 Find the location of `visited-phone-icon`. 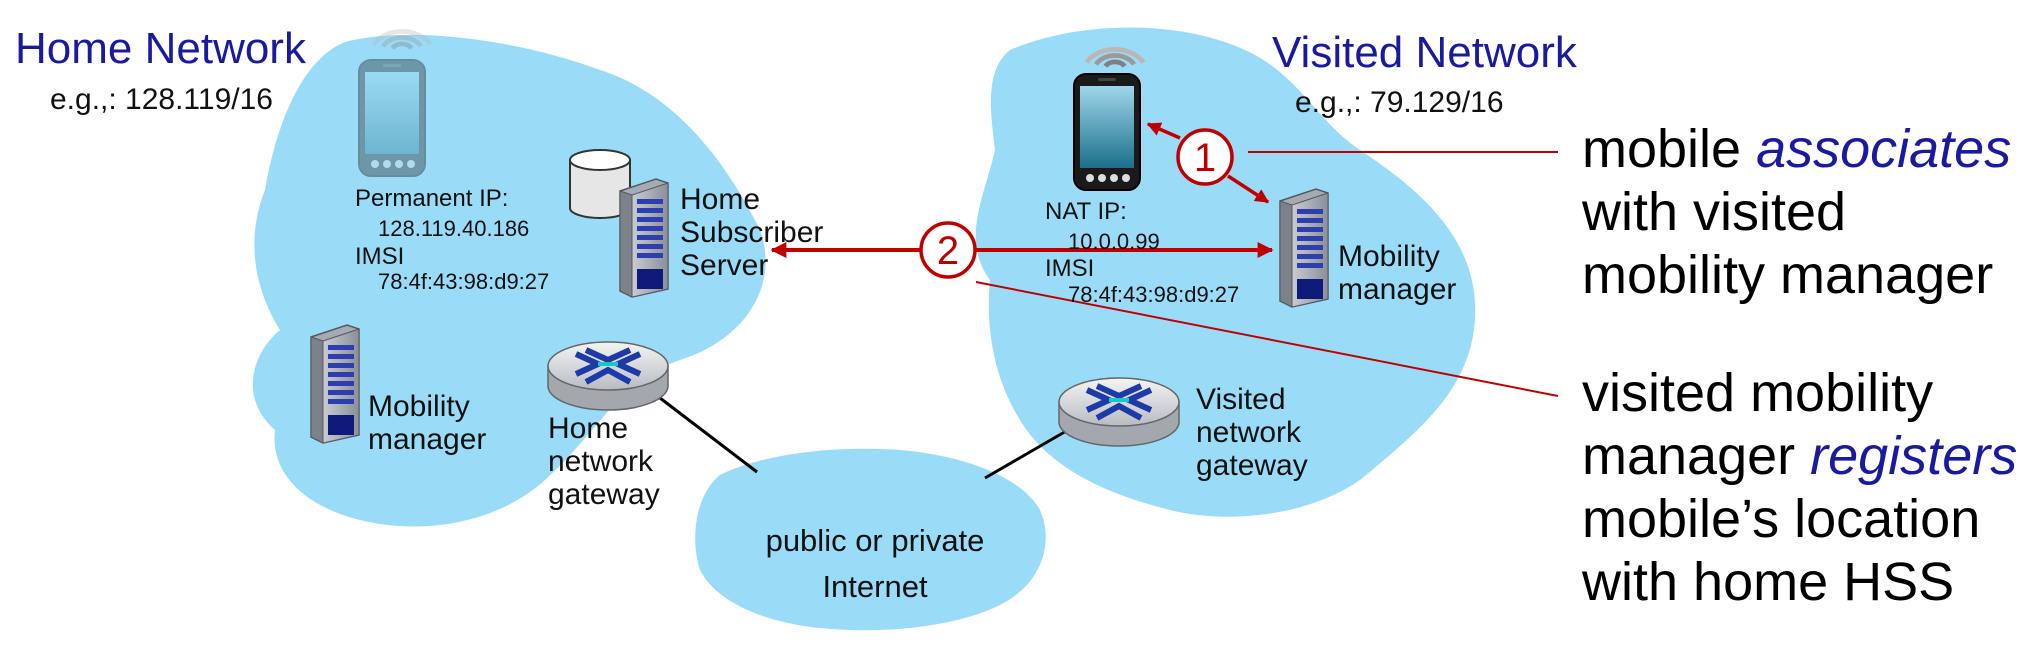

visited-phone-icon is located at coordinates (1107, 132).